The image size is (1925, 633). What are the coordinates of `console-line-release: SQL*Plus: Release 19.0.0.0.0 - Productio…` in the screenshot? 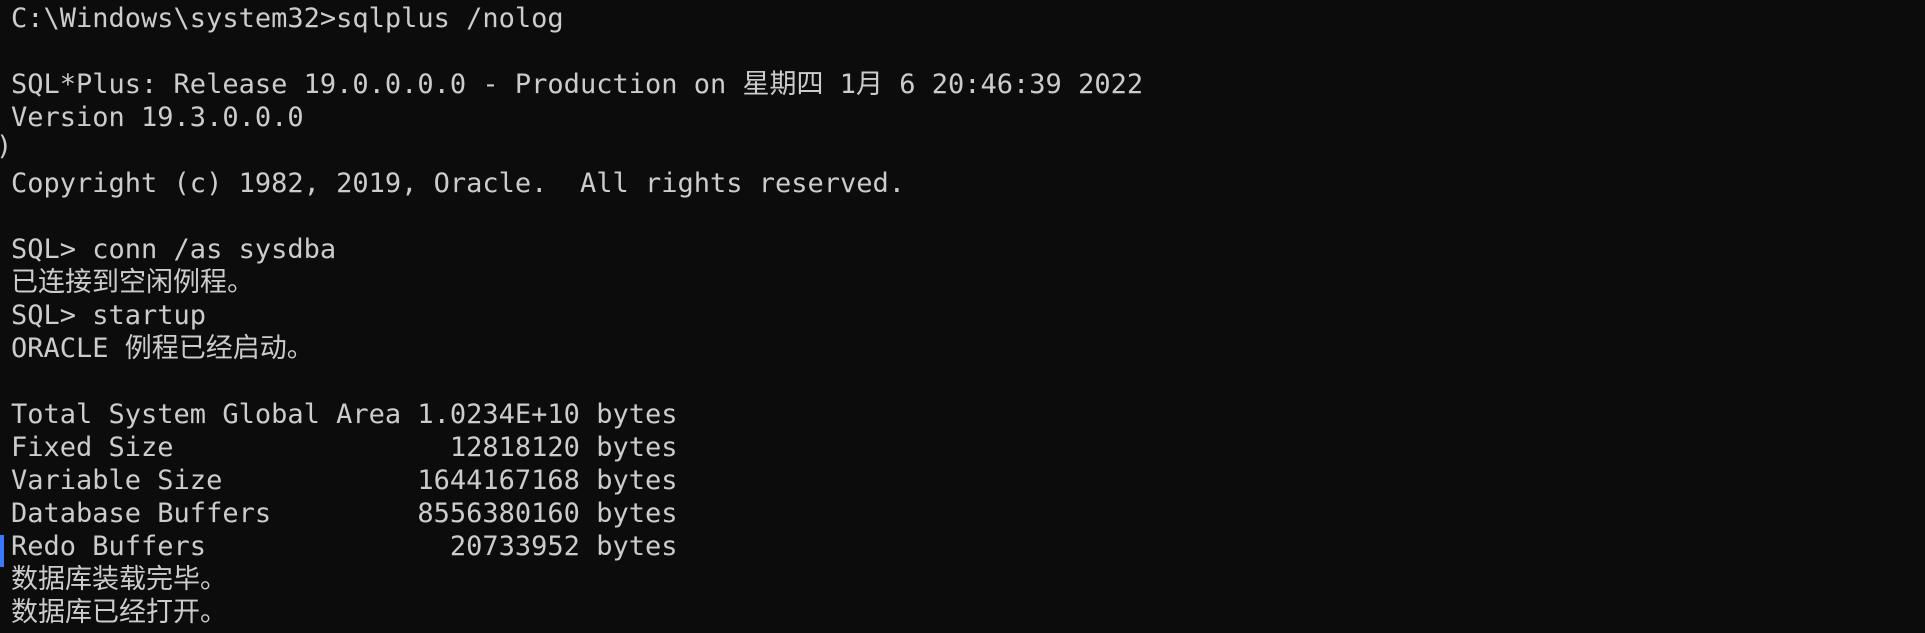 It's located at (577, 84).